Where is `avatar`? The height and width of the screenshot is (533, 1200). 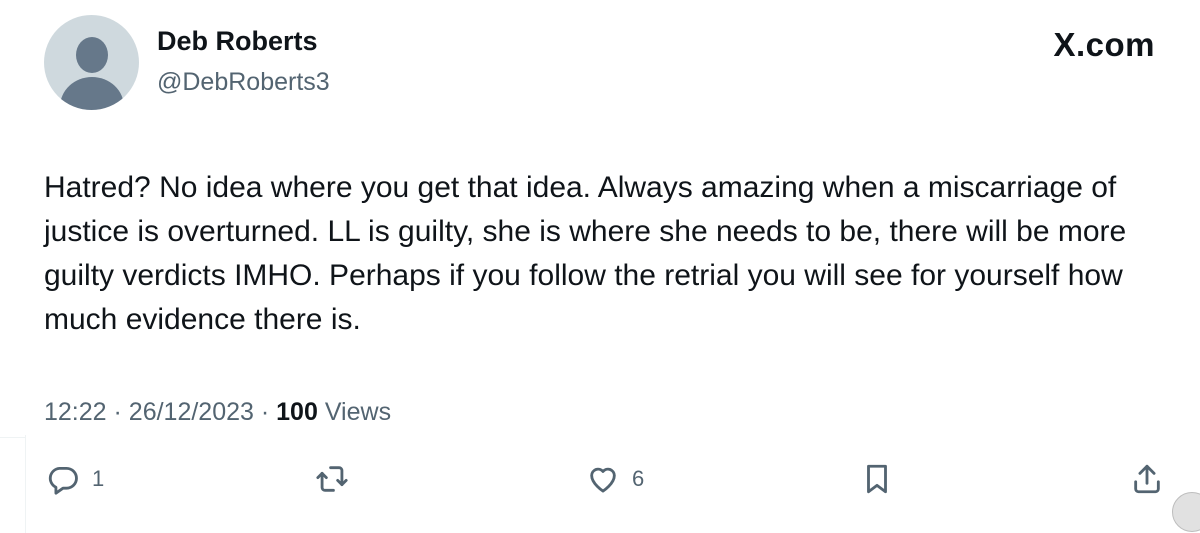
avatar is located at coordinates (91, 62).